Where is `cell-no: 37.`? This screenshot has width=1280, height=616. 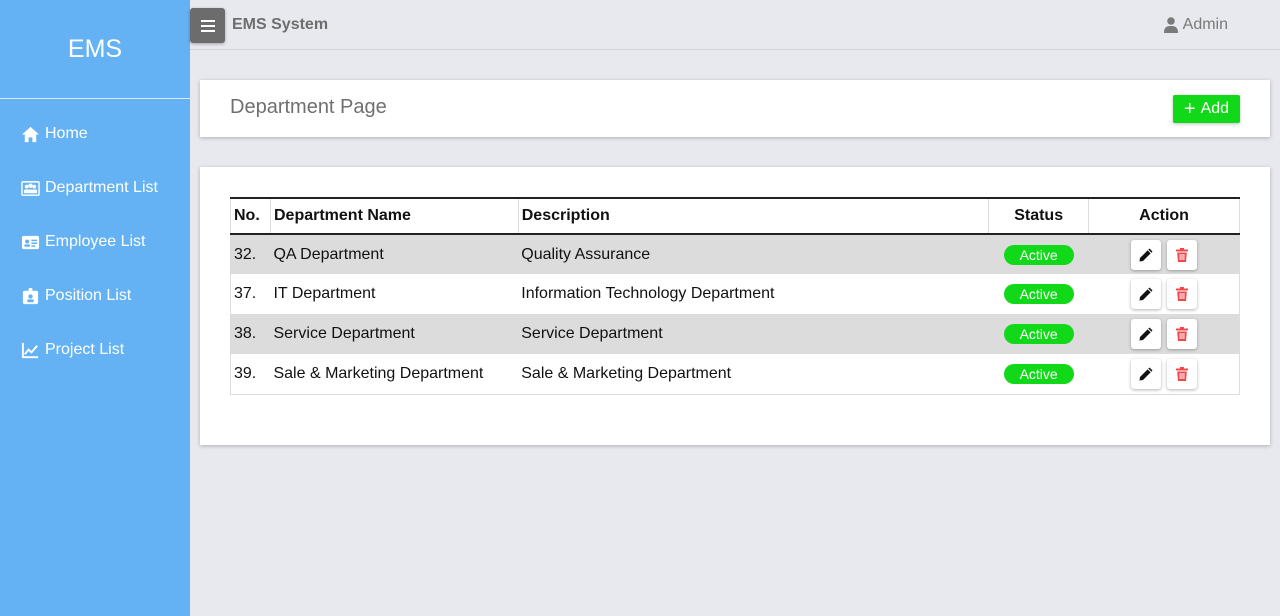 cell-no: 37. is located at coordinates (250, 294).